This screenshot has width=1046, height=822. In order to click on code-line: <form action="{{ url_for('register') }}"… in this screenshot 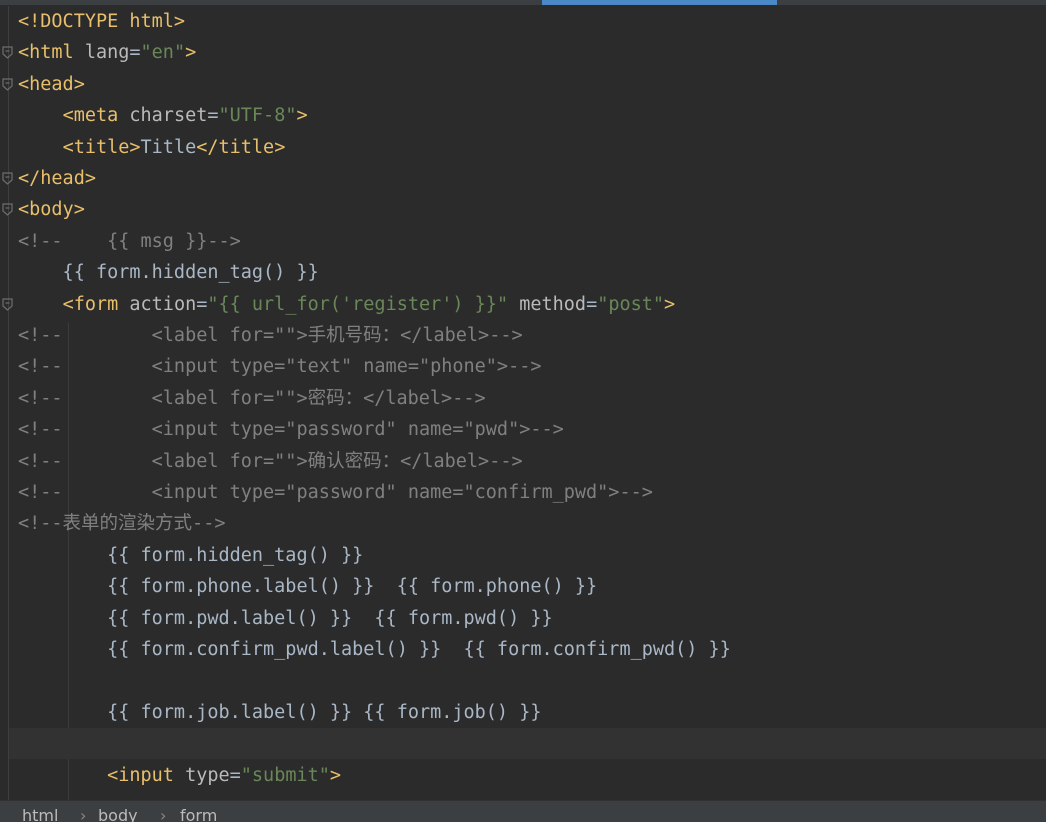, I will do `click(532, 304)`.